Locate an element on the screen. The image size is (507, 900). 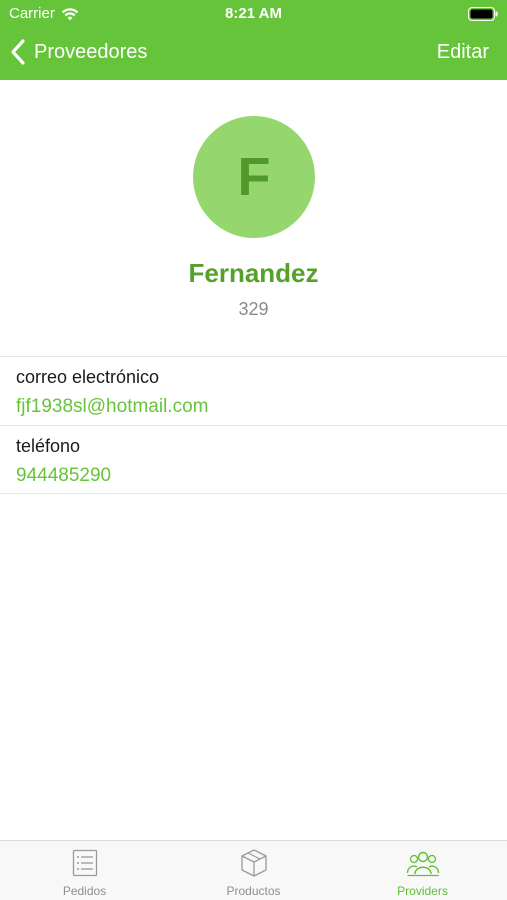
phone-value: 944485290 is located at coordinates (63, 476).